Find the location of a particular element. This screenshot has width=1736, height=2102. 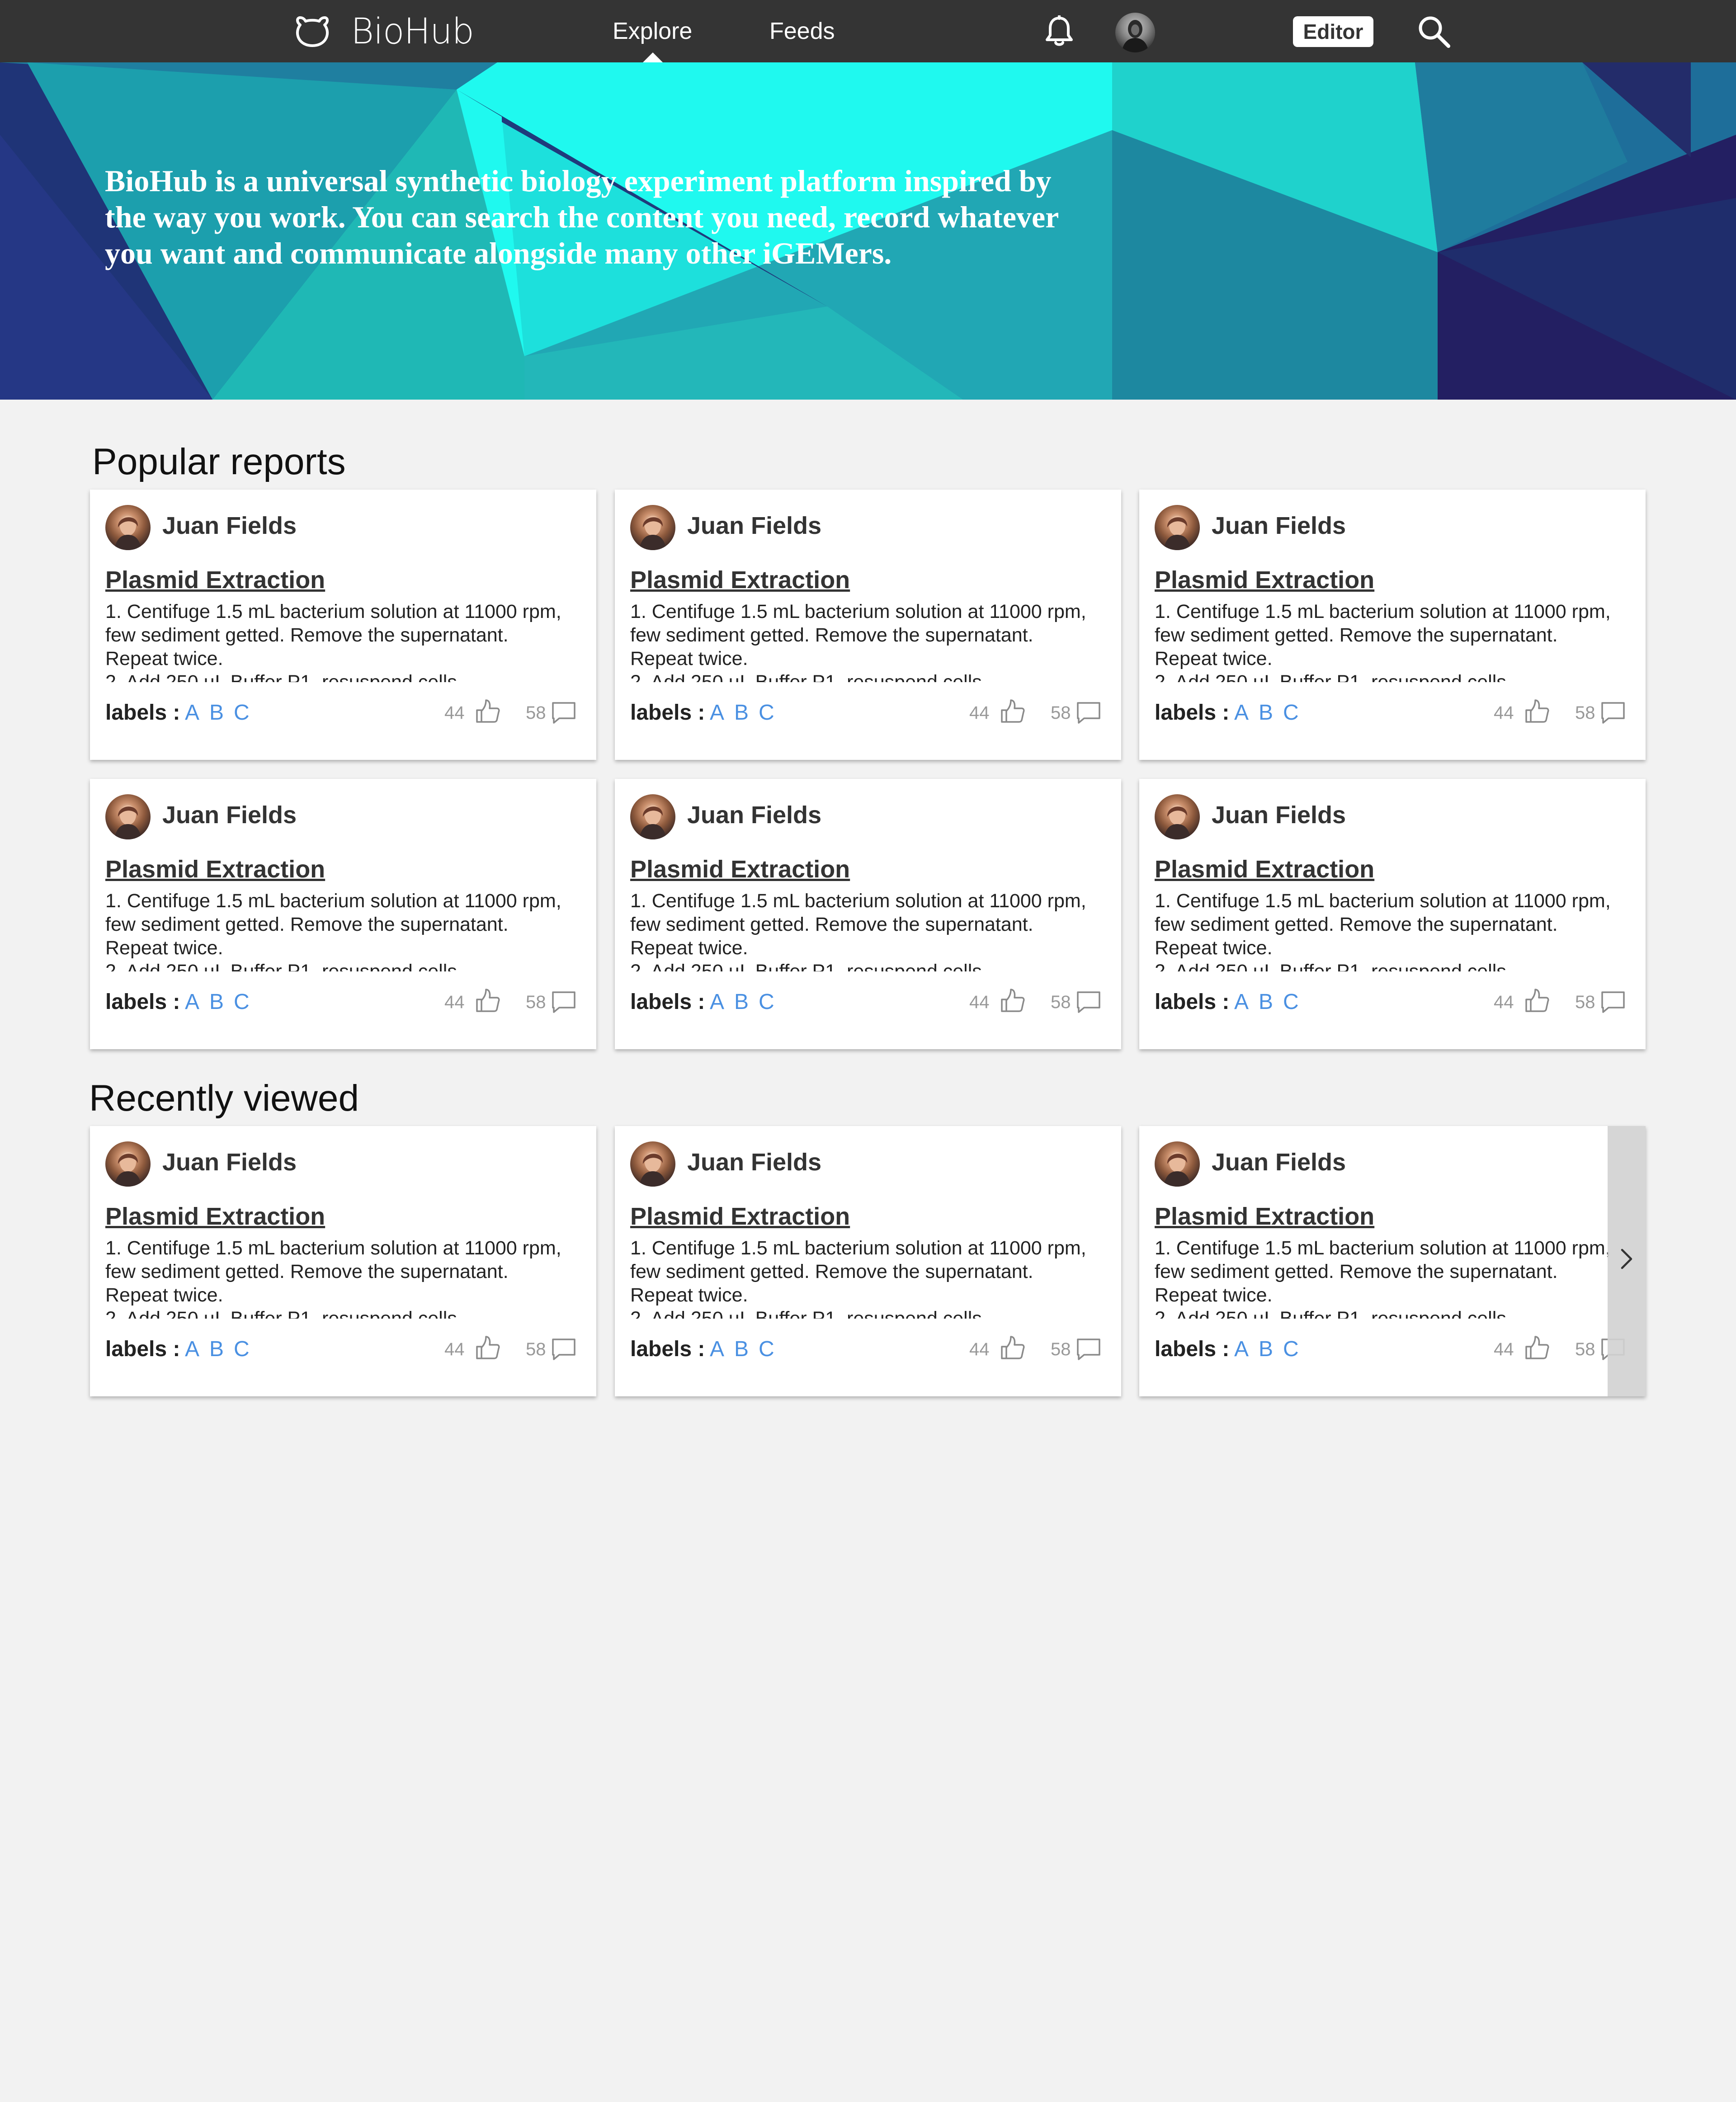

tab-feeds: Feeds is located at coordinates (802, 31).